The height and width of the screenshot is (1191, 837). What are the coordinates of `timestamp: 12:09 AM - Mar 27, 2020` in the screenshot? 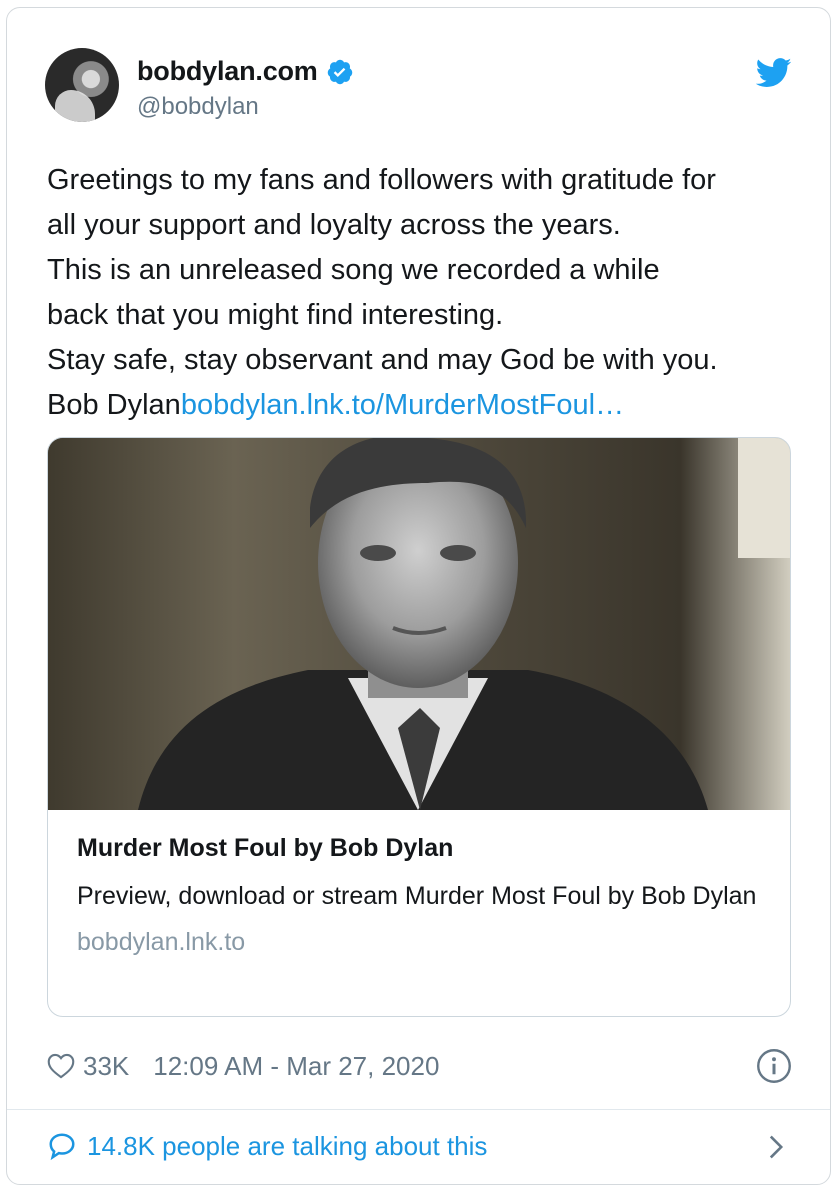 It's located at (296, 1066).